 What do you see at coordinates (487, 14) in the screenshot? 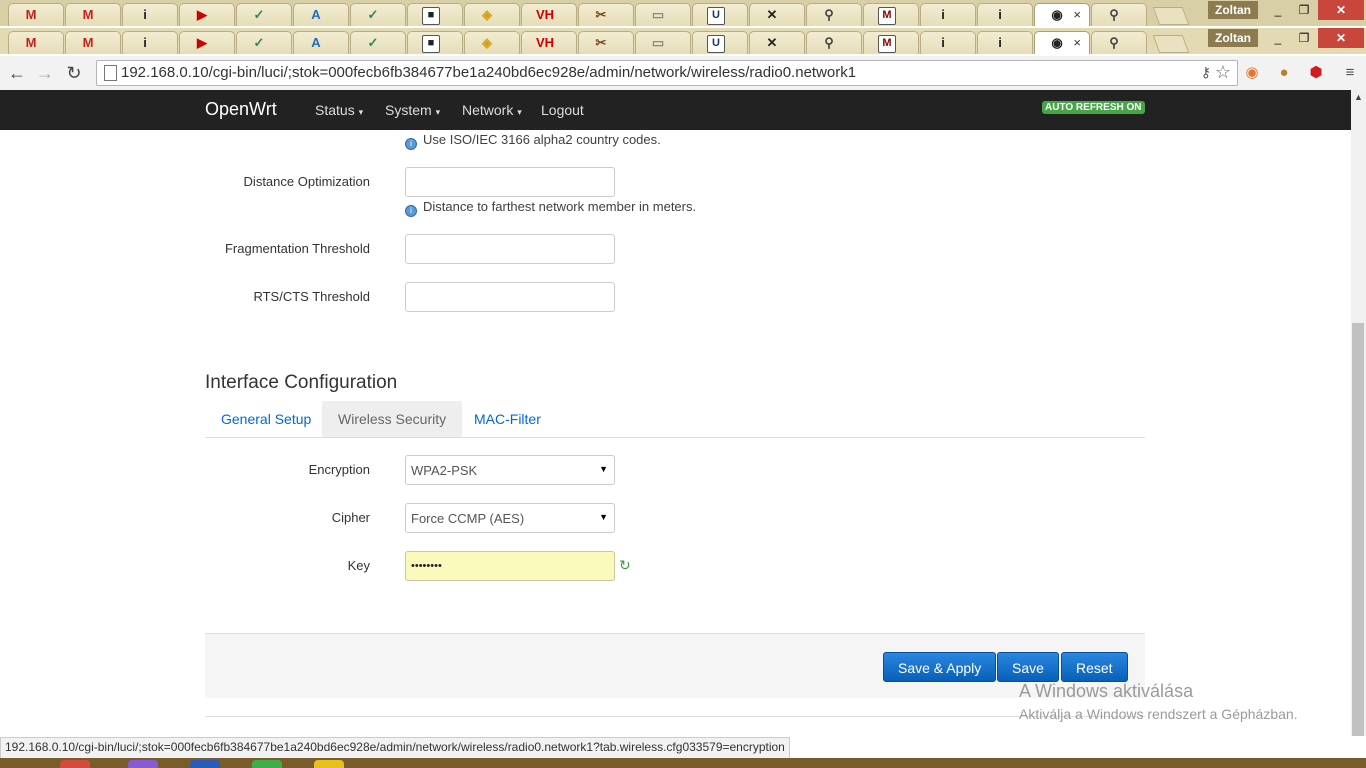
I see `maps-icon: ◈` at bounding box center [487, 14].